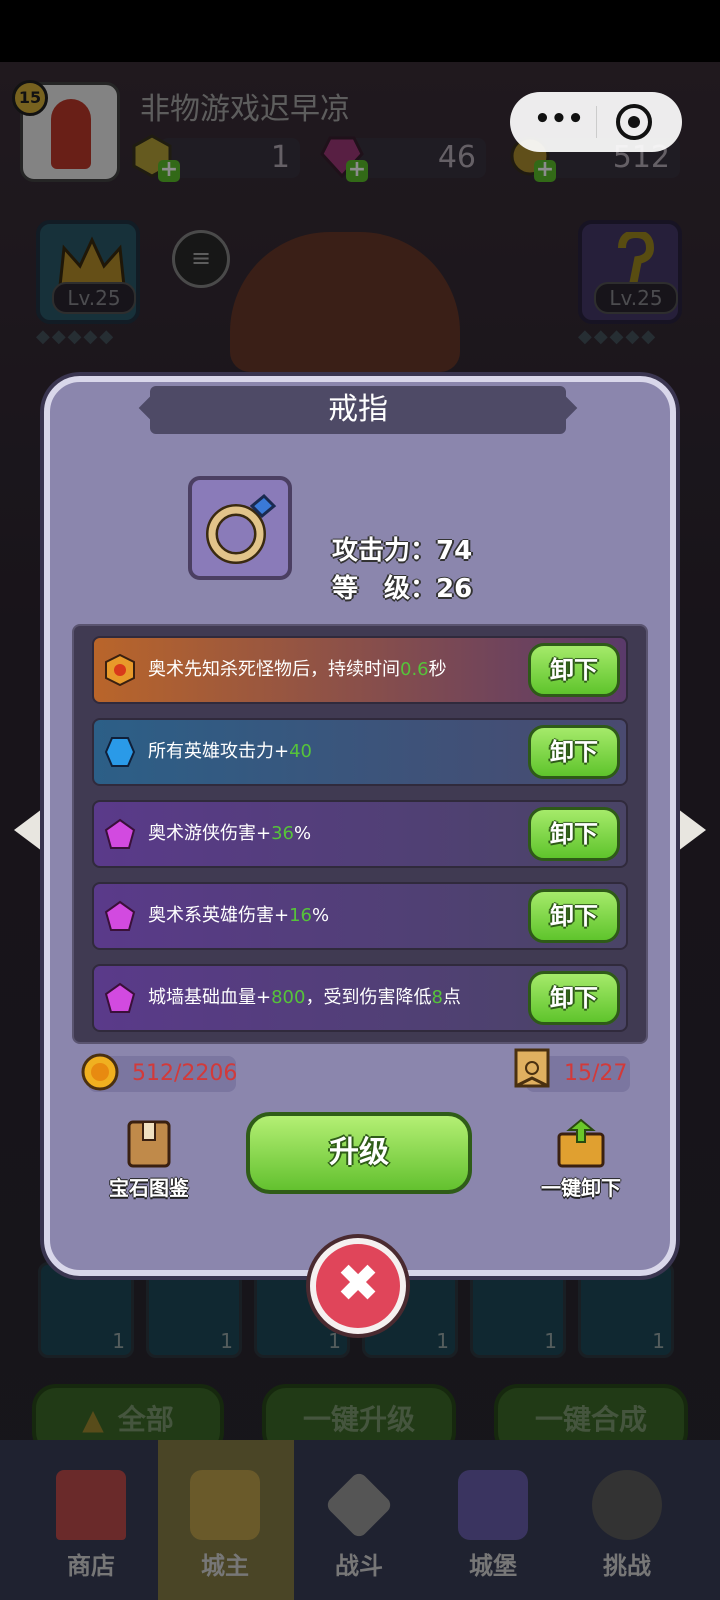 The width and height of the screenshot is (720, 1600). I want to click on more-menu-button: •••, so click(559, 122).